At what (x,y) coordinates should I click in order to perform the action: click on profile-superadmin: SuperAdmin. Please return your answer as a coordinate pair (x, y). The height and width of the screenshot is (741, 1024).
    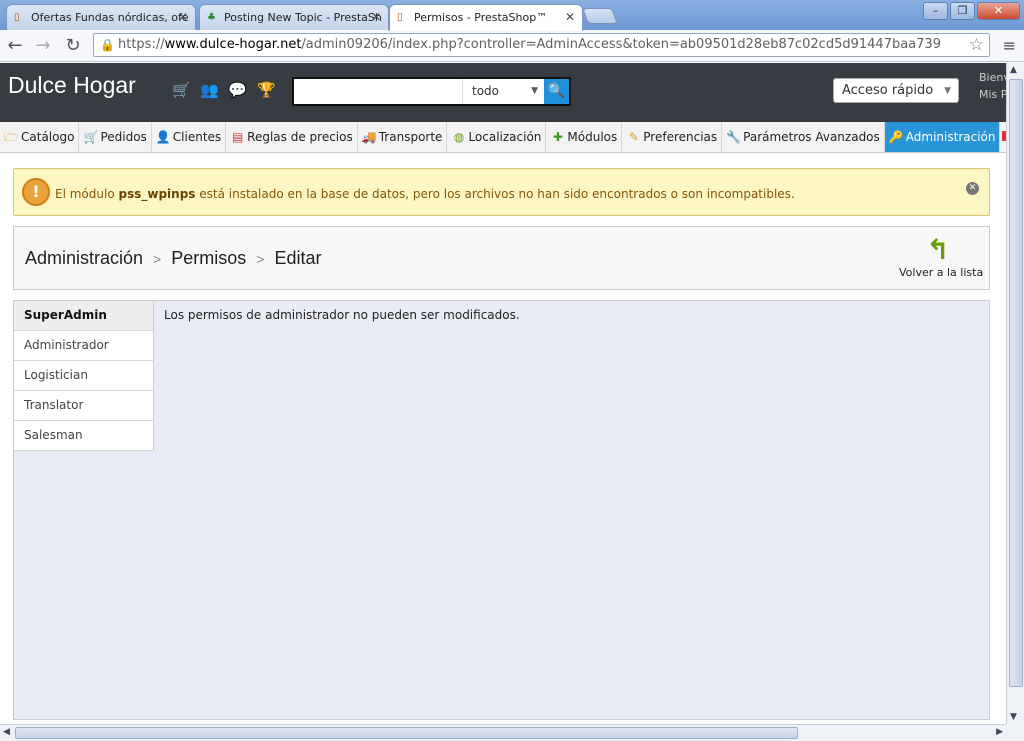
    Looking at the image, I should click on (84, 316).